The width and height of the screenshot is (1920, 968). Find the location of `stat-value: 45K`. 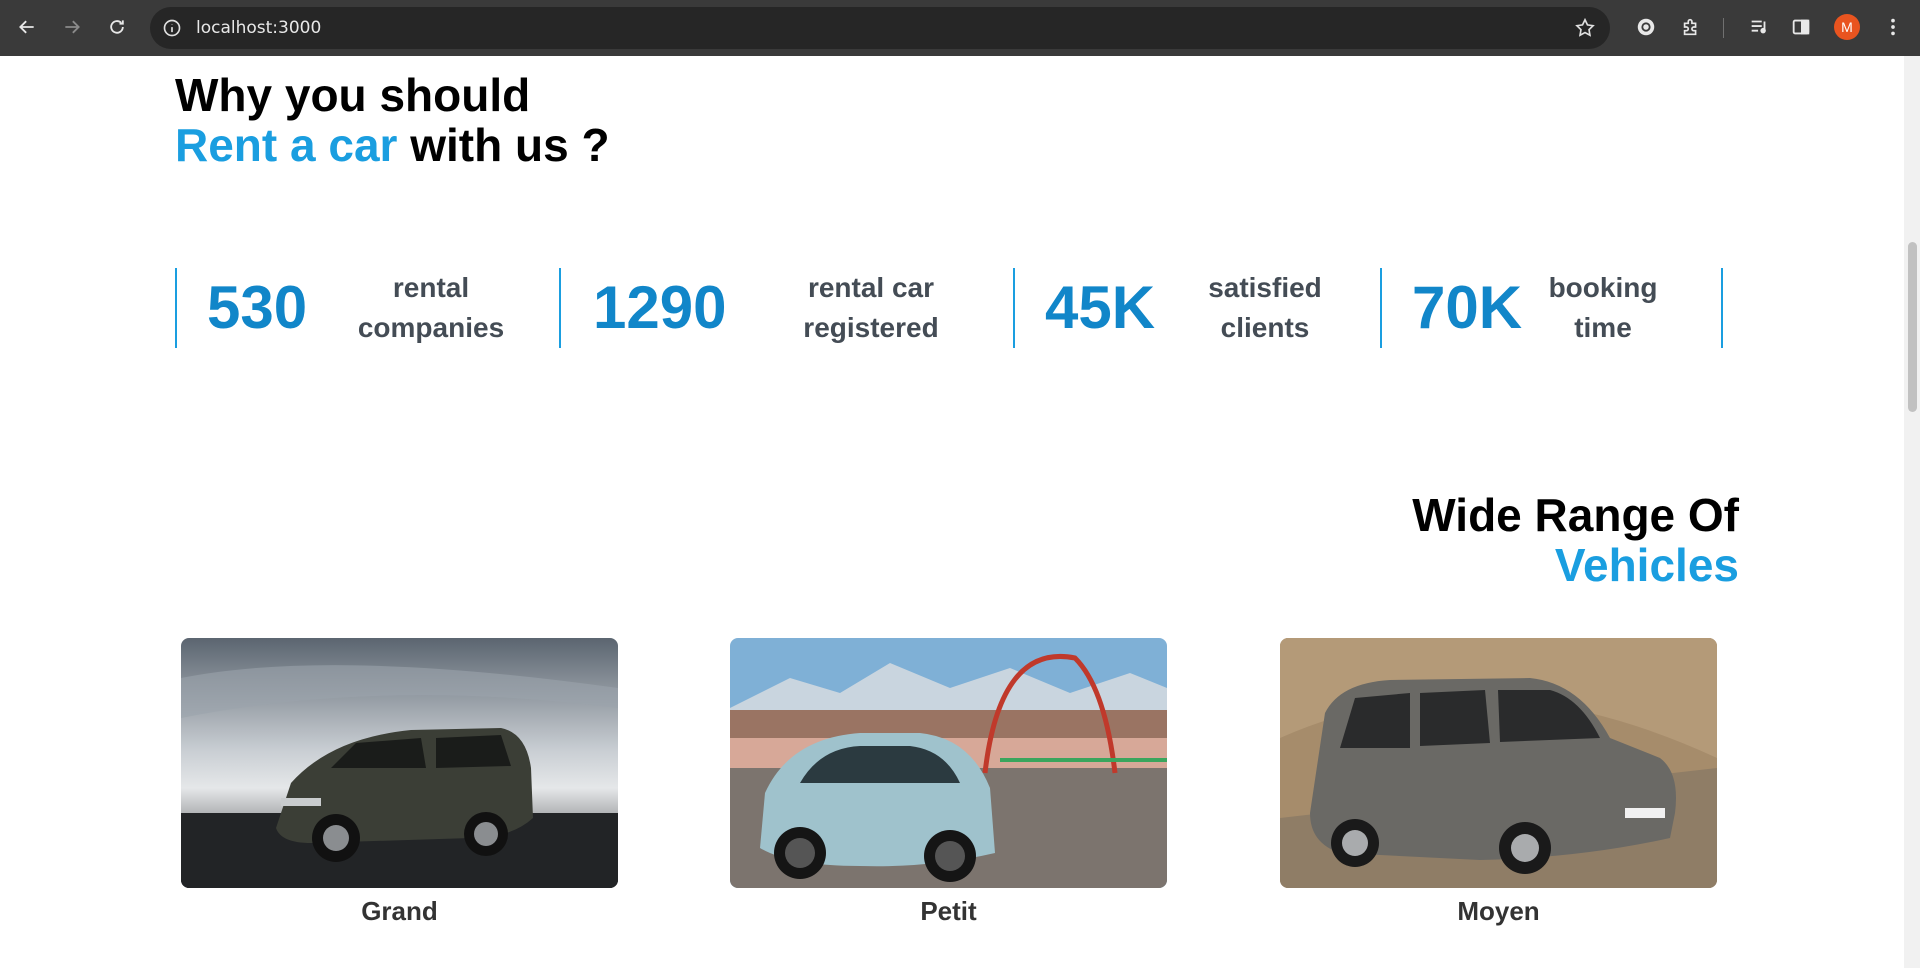

stat-value: 45K is located at coordinates (1100, 307).